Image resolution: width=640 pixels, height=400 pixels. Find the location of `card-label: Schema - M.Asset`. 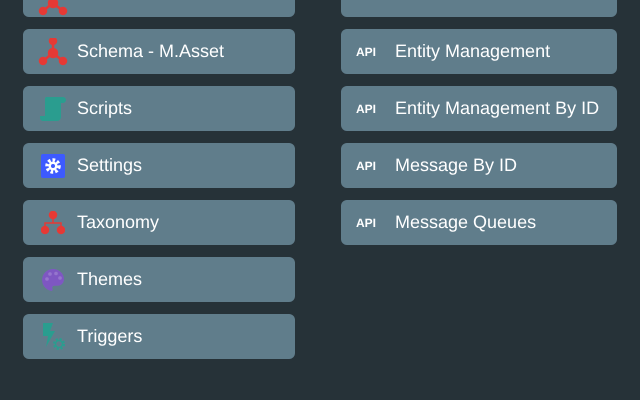

card-label: Schema - M.Asset is located at coordinates (150, 51).